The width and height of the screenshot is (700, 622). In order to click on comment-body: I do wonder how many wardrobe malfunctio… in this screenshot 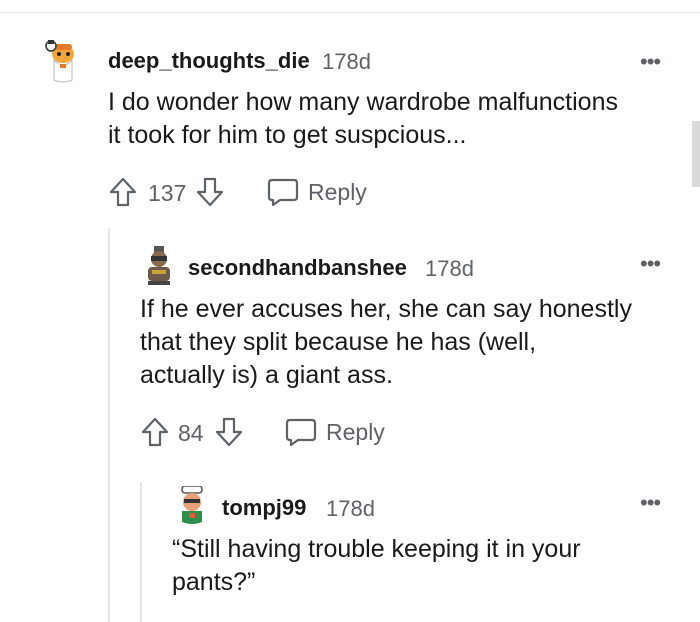, I will do `click(363, 118)`.